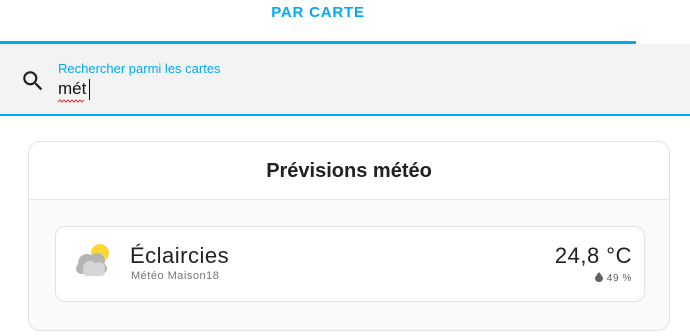 The width and height of the screenshot is (690, 336). What do you see at coordinates (318, 22) in the screenshot?
I see `tab-par-carte: PAR CARTE` at bounding box center [318, 22].